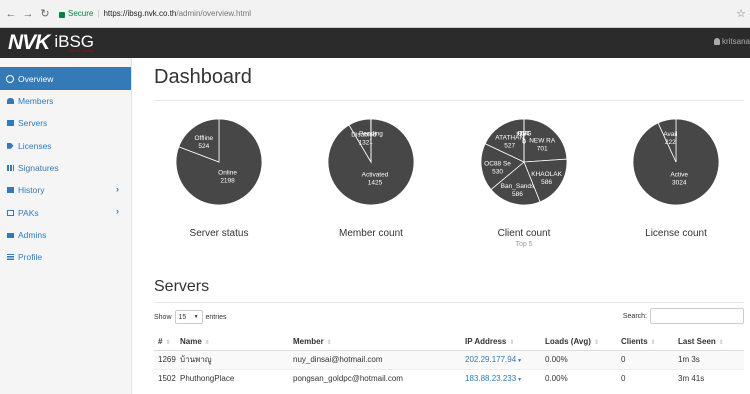 Image resolution: width=750 pixels, height=394 pixels. I want to click on reload-icon: ↻, so click(45, 13).